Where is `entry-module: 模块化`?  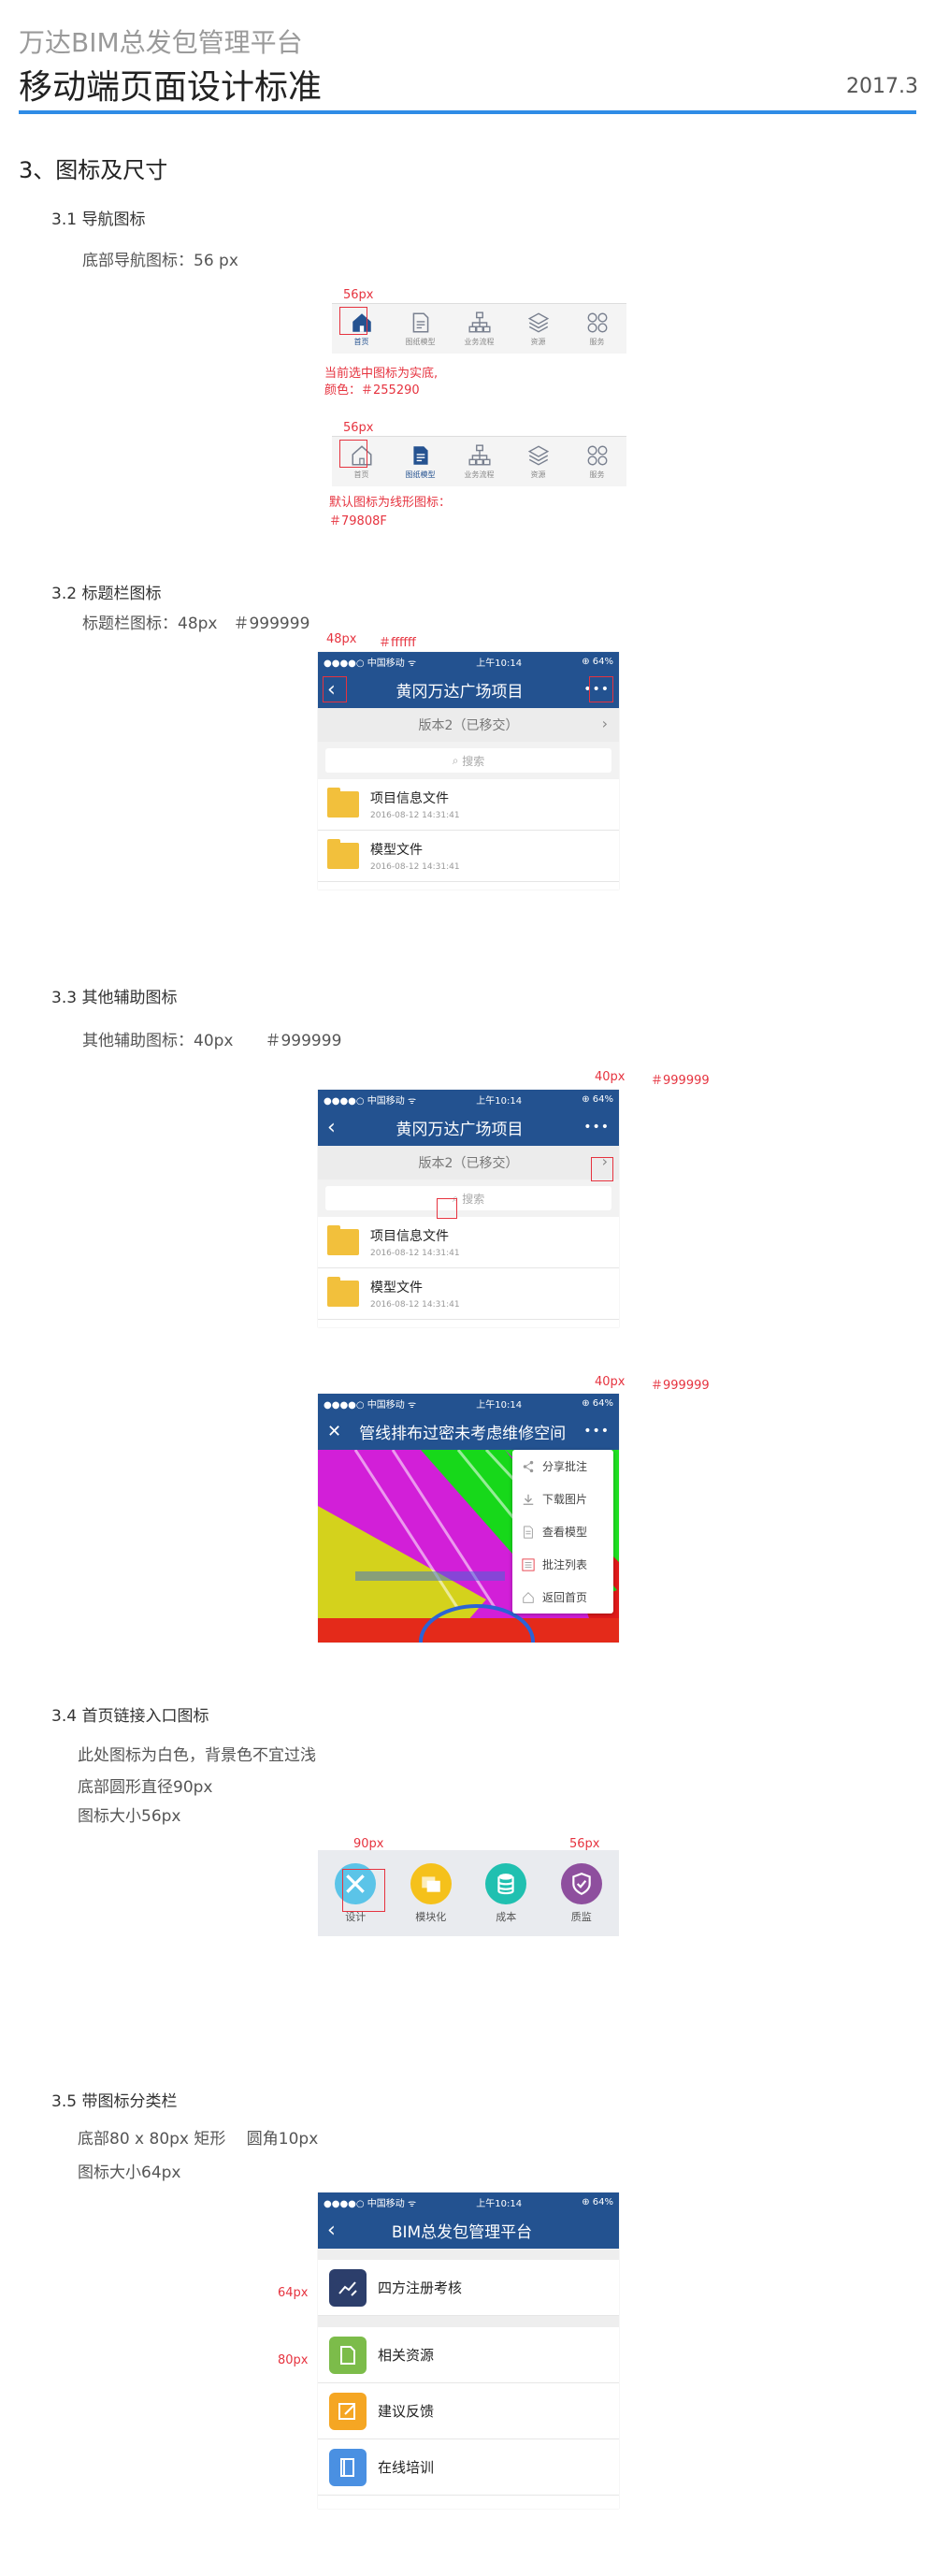 entry-module: 模块化 is located at coordinates (431, 1893).